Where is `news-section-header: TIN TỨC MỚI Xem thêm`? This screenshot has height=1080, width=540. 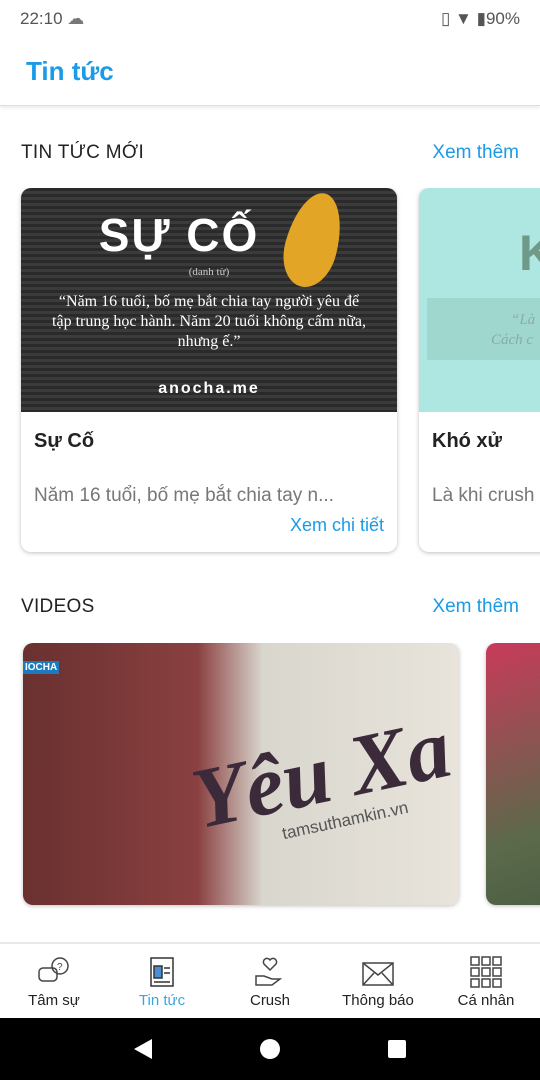
news-section-header: TIN TỨC MỚI Xem thêm is located at coordinates (270, 153).